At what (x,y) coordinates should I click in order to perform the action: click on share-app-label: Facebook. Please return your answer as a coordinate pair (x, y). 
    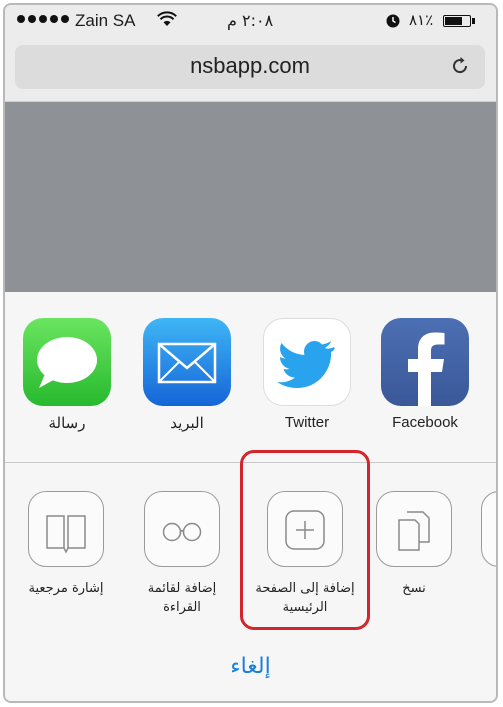
    Looking at the image, I should click on (425, 422).